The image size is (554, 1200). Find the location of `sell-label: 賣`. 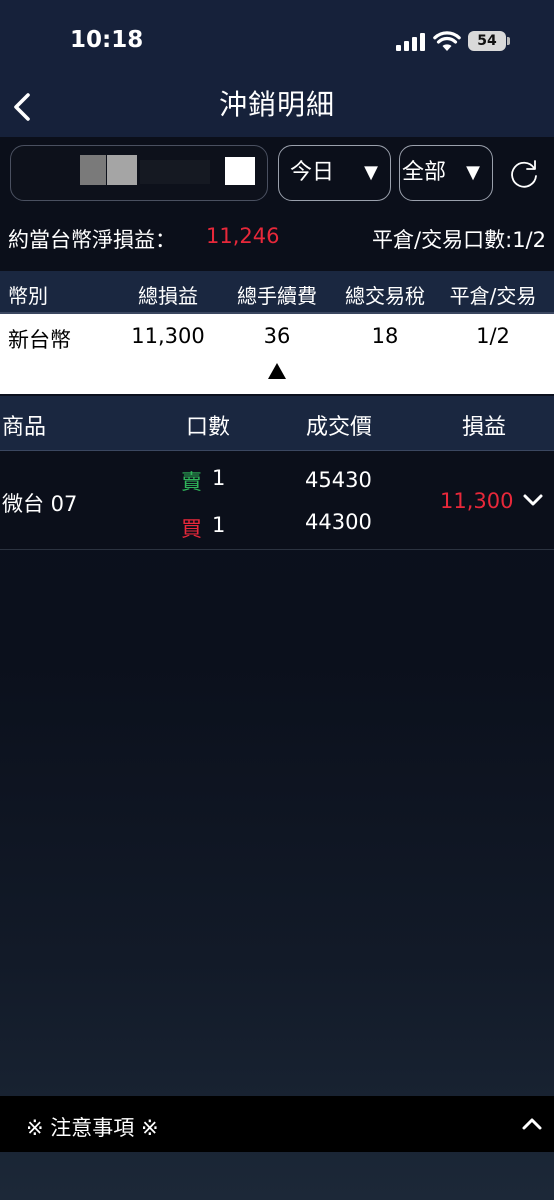

sell-label: 賣 is located at coordinates (191, 482).